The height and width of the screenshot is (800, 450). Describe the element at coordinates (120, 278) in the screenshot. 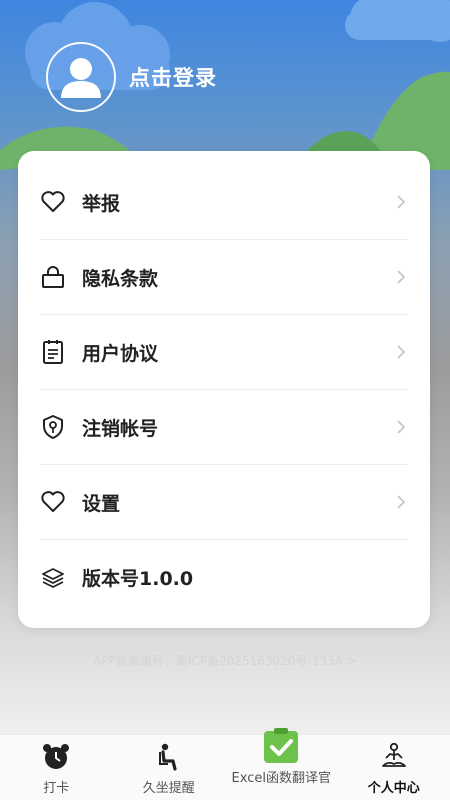

I see `menu-item-label: 隐私条款` at that location.